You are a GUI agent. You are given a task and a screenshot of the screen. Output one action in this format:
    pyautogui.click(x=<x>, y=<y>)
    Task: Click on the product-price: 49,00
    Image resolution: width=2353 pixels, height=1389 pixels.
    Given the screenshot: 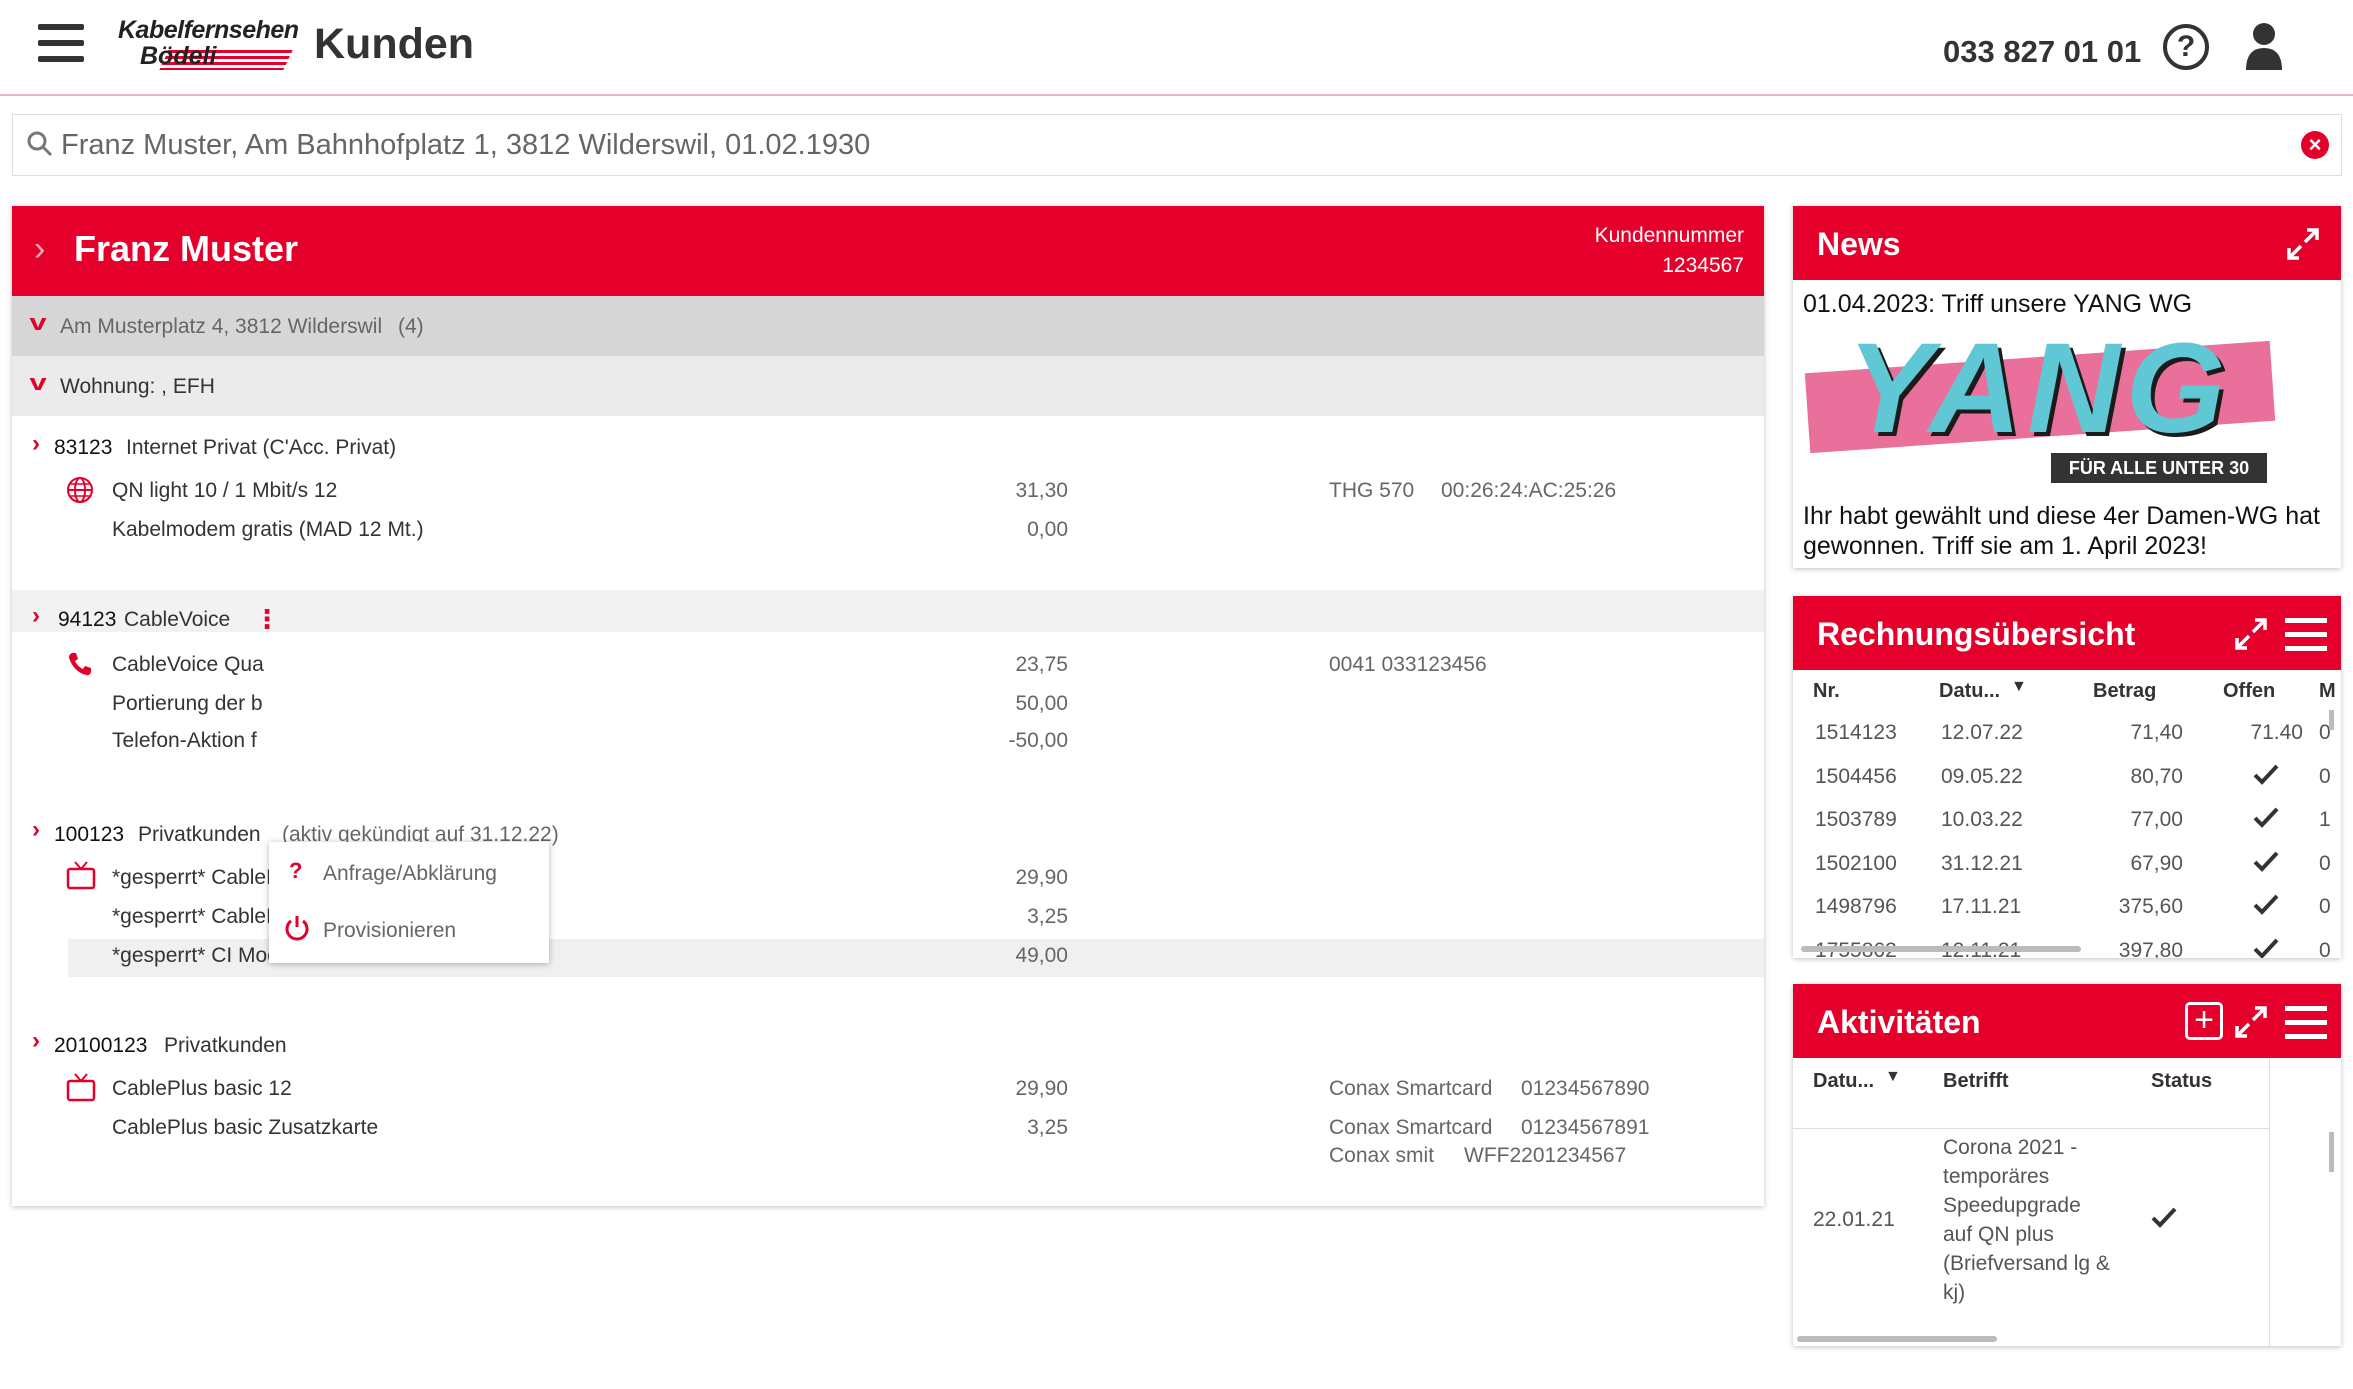 What is the action you would take?
    pyautogui.click(x=1041, y=955)
    